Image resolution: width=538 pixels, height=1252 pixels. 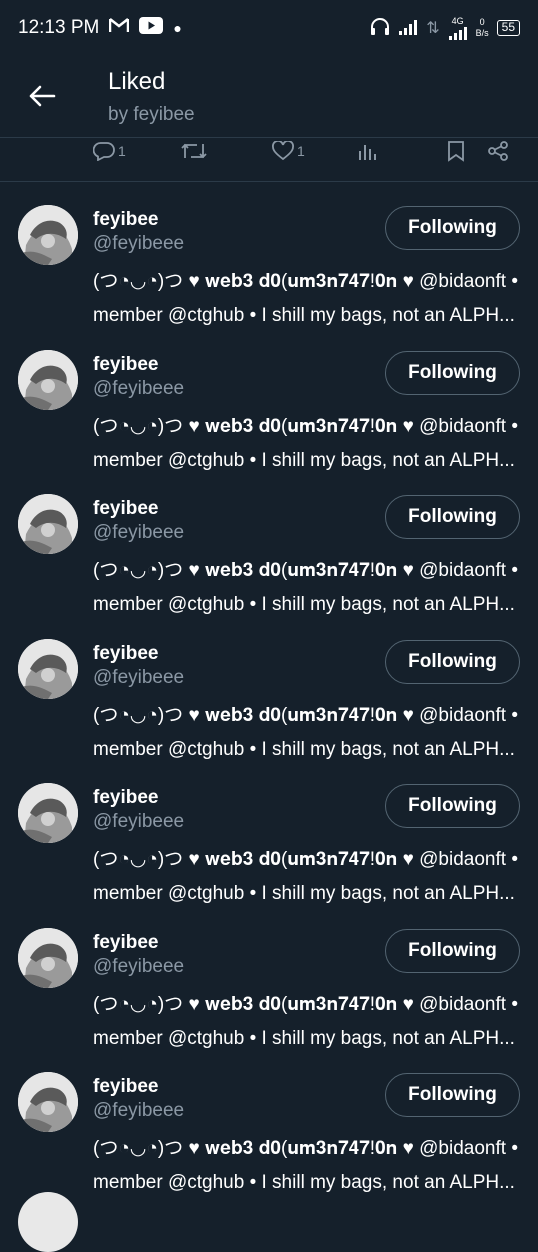 I want to click on tweet-action-bar: 1 1, so click(x=269, y=160).